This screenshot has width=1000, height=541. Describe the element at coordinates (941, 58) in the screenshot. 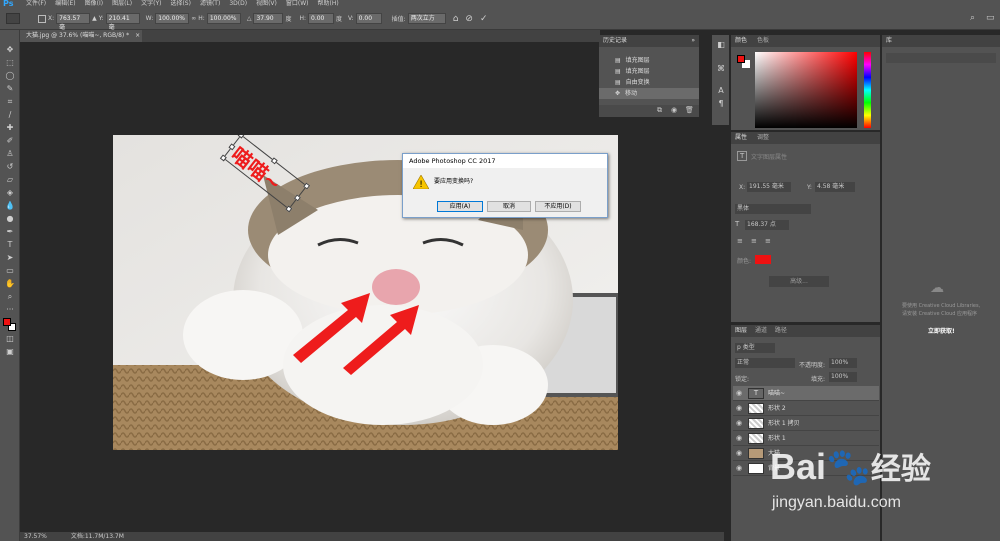

I see `library-select` at that location.